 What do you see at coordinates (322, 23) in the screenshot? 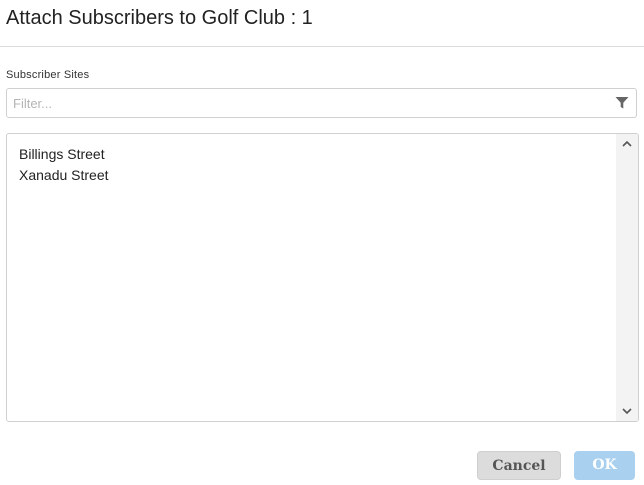
I see `dialog-header: Attach Subscribers to Golf Club : 1` at bounding box center [322, 23].